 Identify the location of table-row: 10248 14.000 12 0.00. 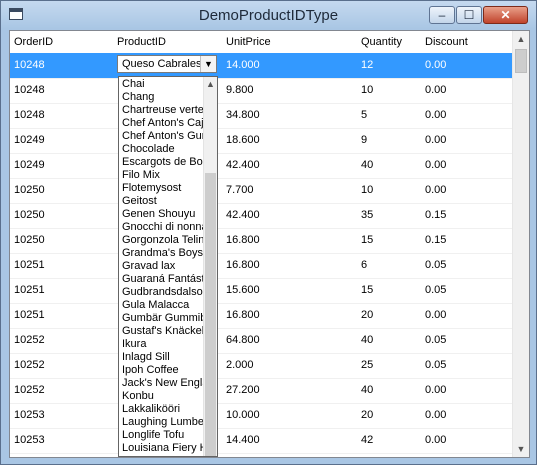
(261, 66).